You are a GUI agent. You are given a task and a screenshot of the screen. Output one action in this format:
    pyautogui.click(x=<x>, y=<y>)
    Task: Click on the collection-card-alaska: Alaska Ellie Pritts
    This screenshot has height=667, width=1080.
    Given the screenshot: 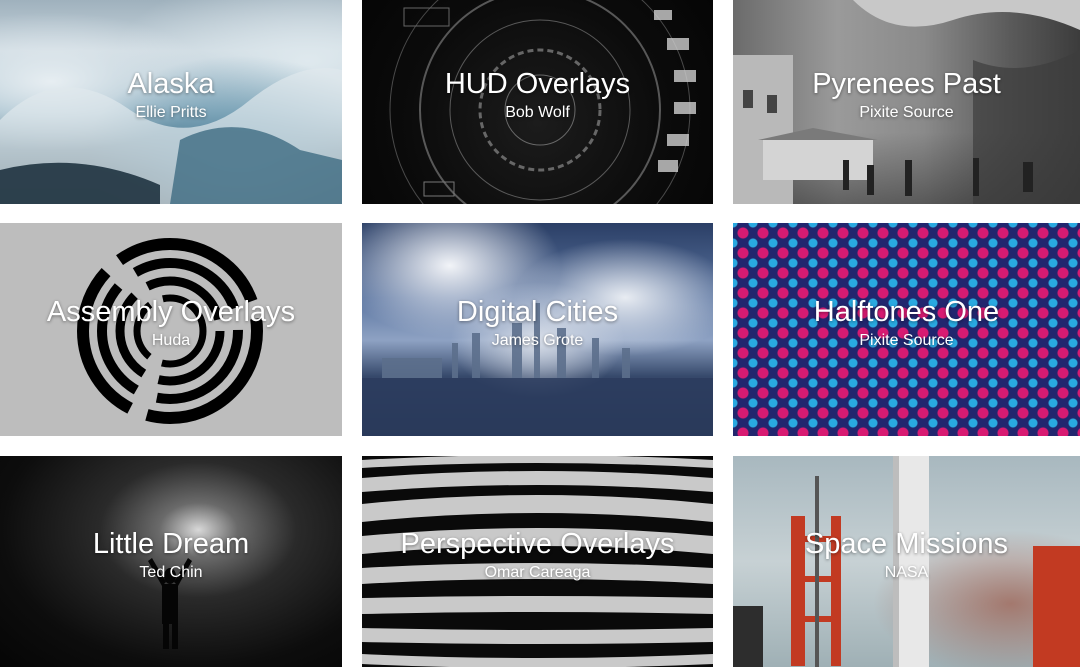 What is the action you would take?
    pyautogui.click(x=171, y=102)
    